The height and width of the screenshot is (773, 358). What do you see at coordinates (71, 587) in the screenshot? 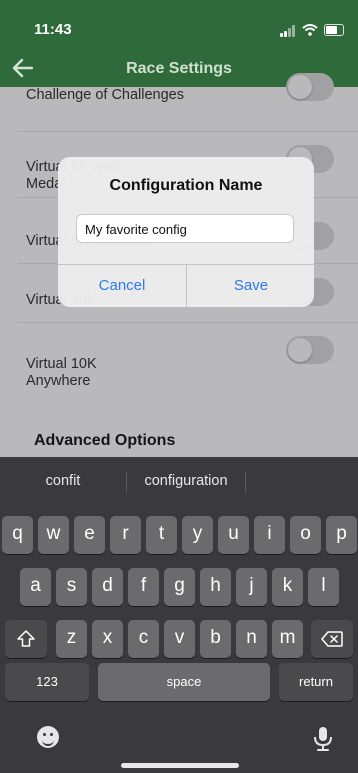
I see `key-s: s` at bounding box center [71, 587].